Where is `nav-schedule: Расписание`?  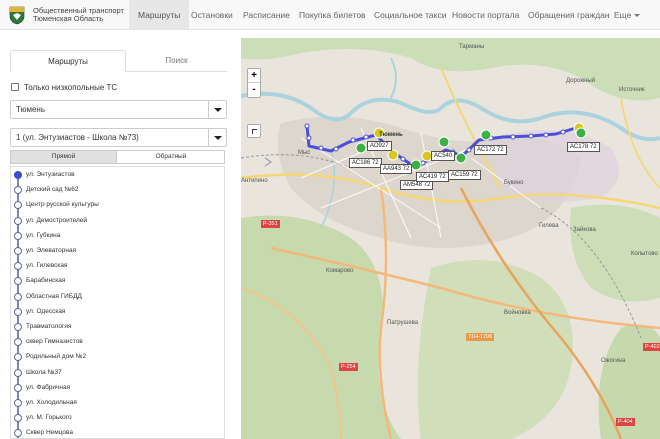
nav-schedule: Расписание is located at coordinates (266, 15).